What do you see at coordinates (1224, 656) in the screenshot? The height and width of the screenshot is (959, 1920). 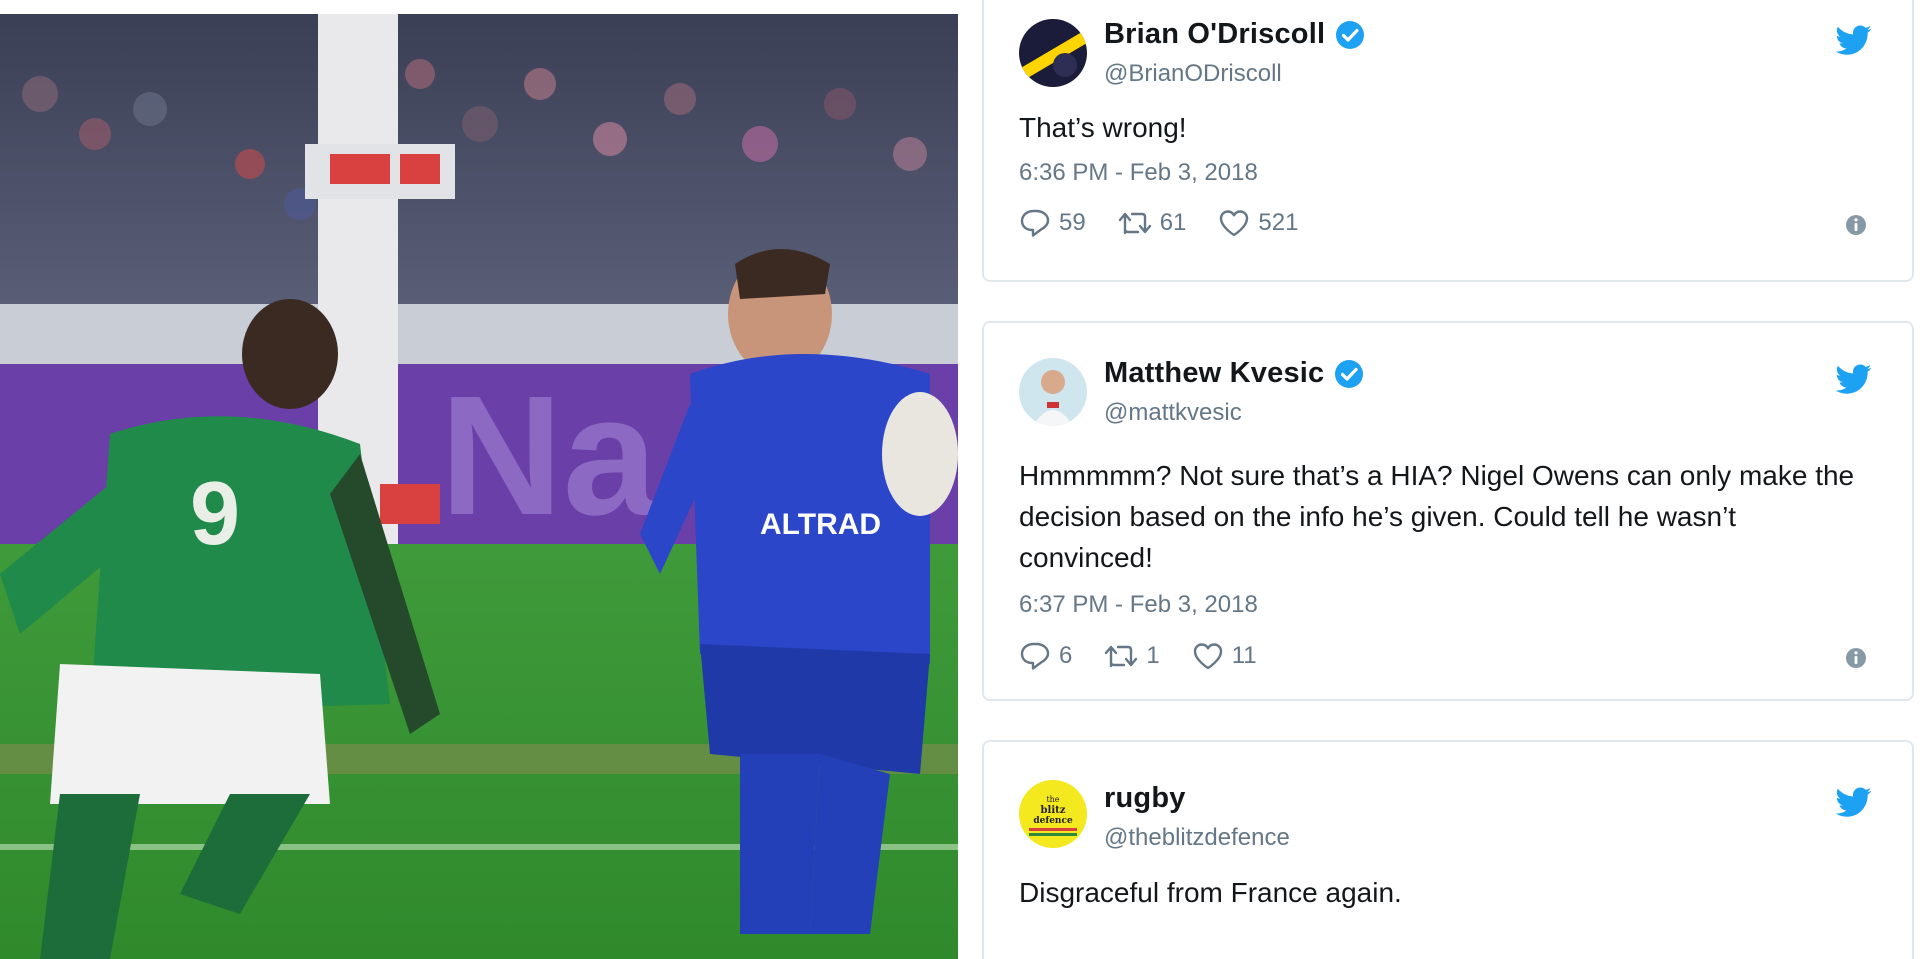 I see `like-button: 11` at bounding box center [1224, 656].